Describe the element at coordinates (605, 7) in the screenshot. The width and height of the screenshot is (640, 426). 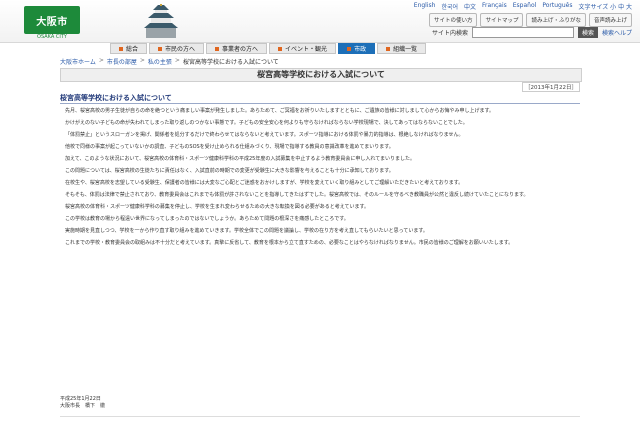
I see `font-size-control: 文字サイズ 小 中 大` at that location.